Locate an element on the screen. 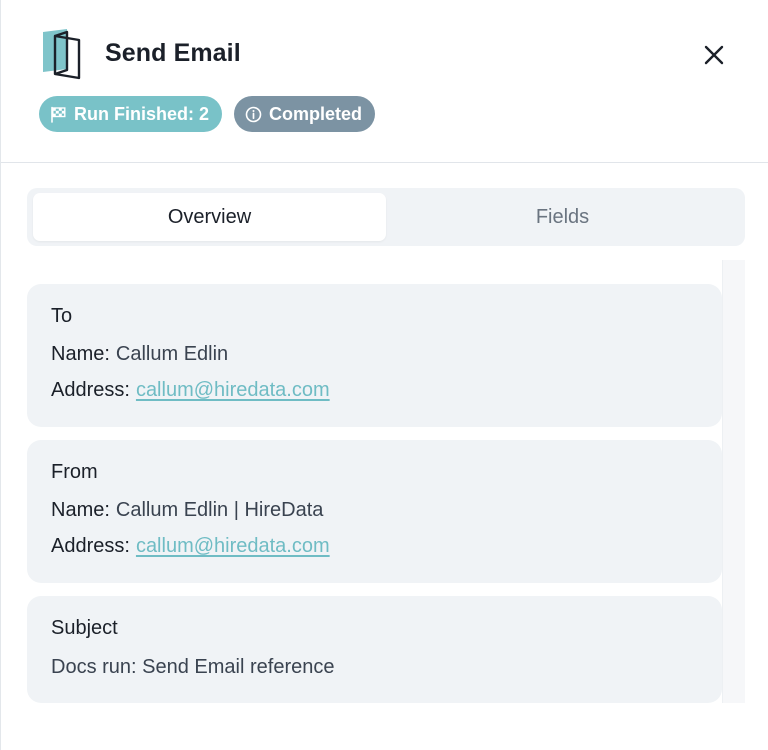 The height and width of the screenshot is (750, 768). to-address-link: callum@hiredata.com is located at coordinates (233, 390).